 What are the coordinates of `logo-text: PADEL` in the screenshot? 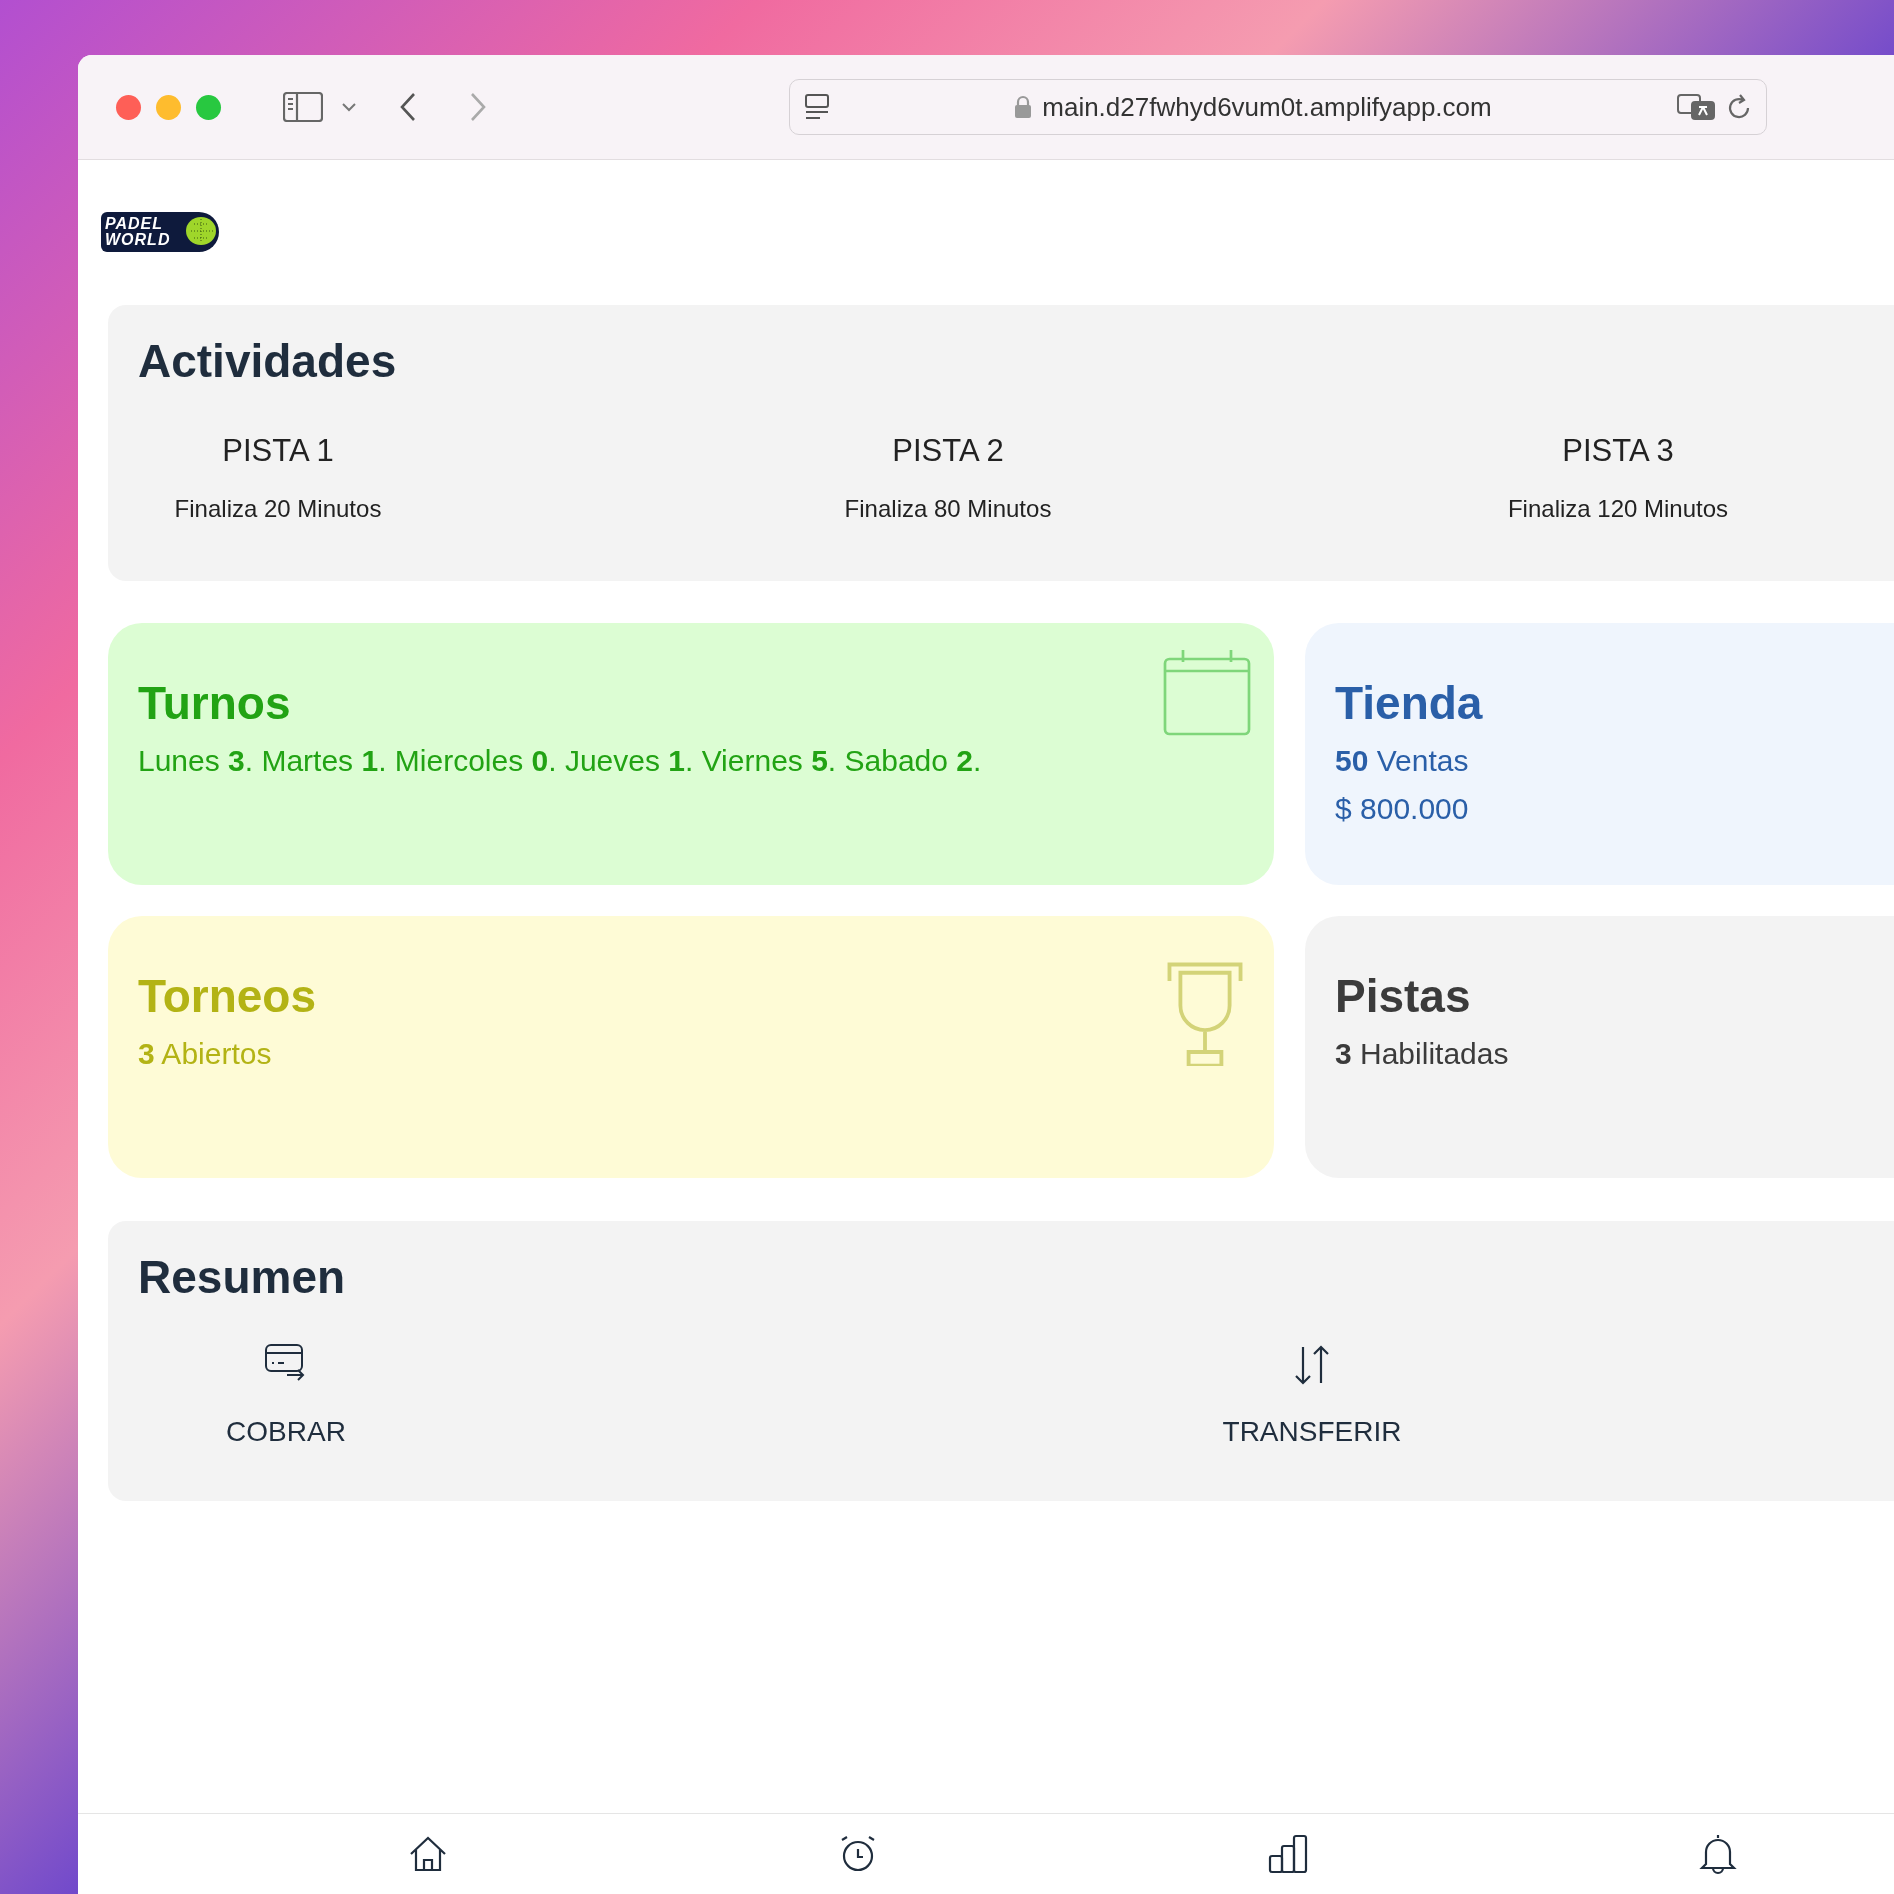 It's located at (135, 224).